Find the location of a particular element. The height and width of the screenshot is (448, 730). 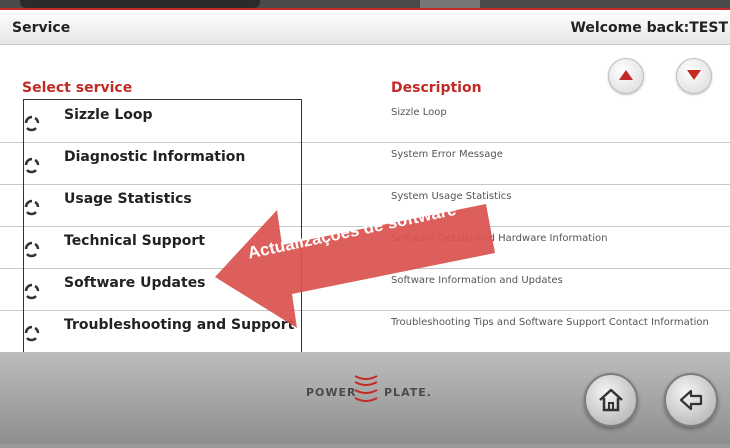

home-button is located at coordinates (611, 400).